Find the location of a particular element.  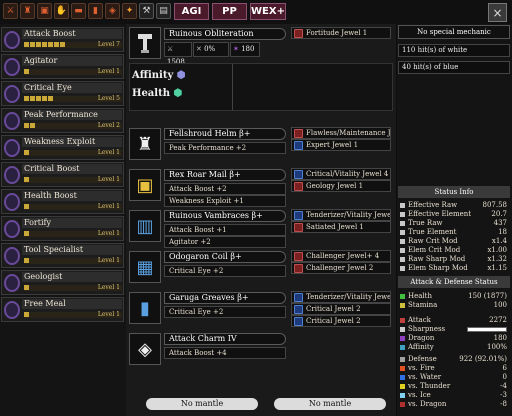

skill-row: Critical Boost Level 1 is located at coordinates (62, 174).